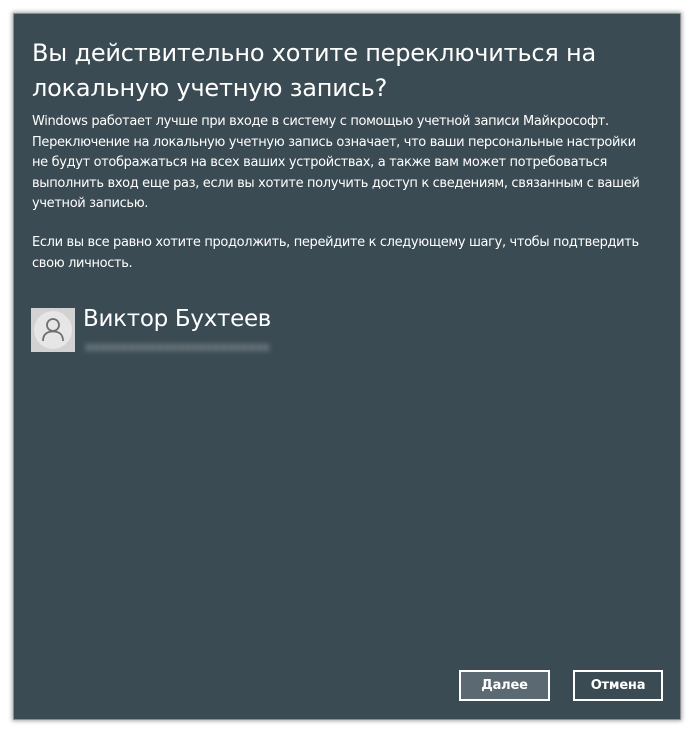 The height and width of the screenshot is (733, 694). I want to click on next-button: Далее, so click(504, 685).